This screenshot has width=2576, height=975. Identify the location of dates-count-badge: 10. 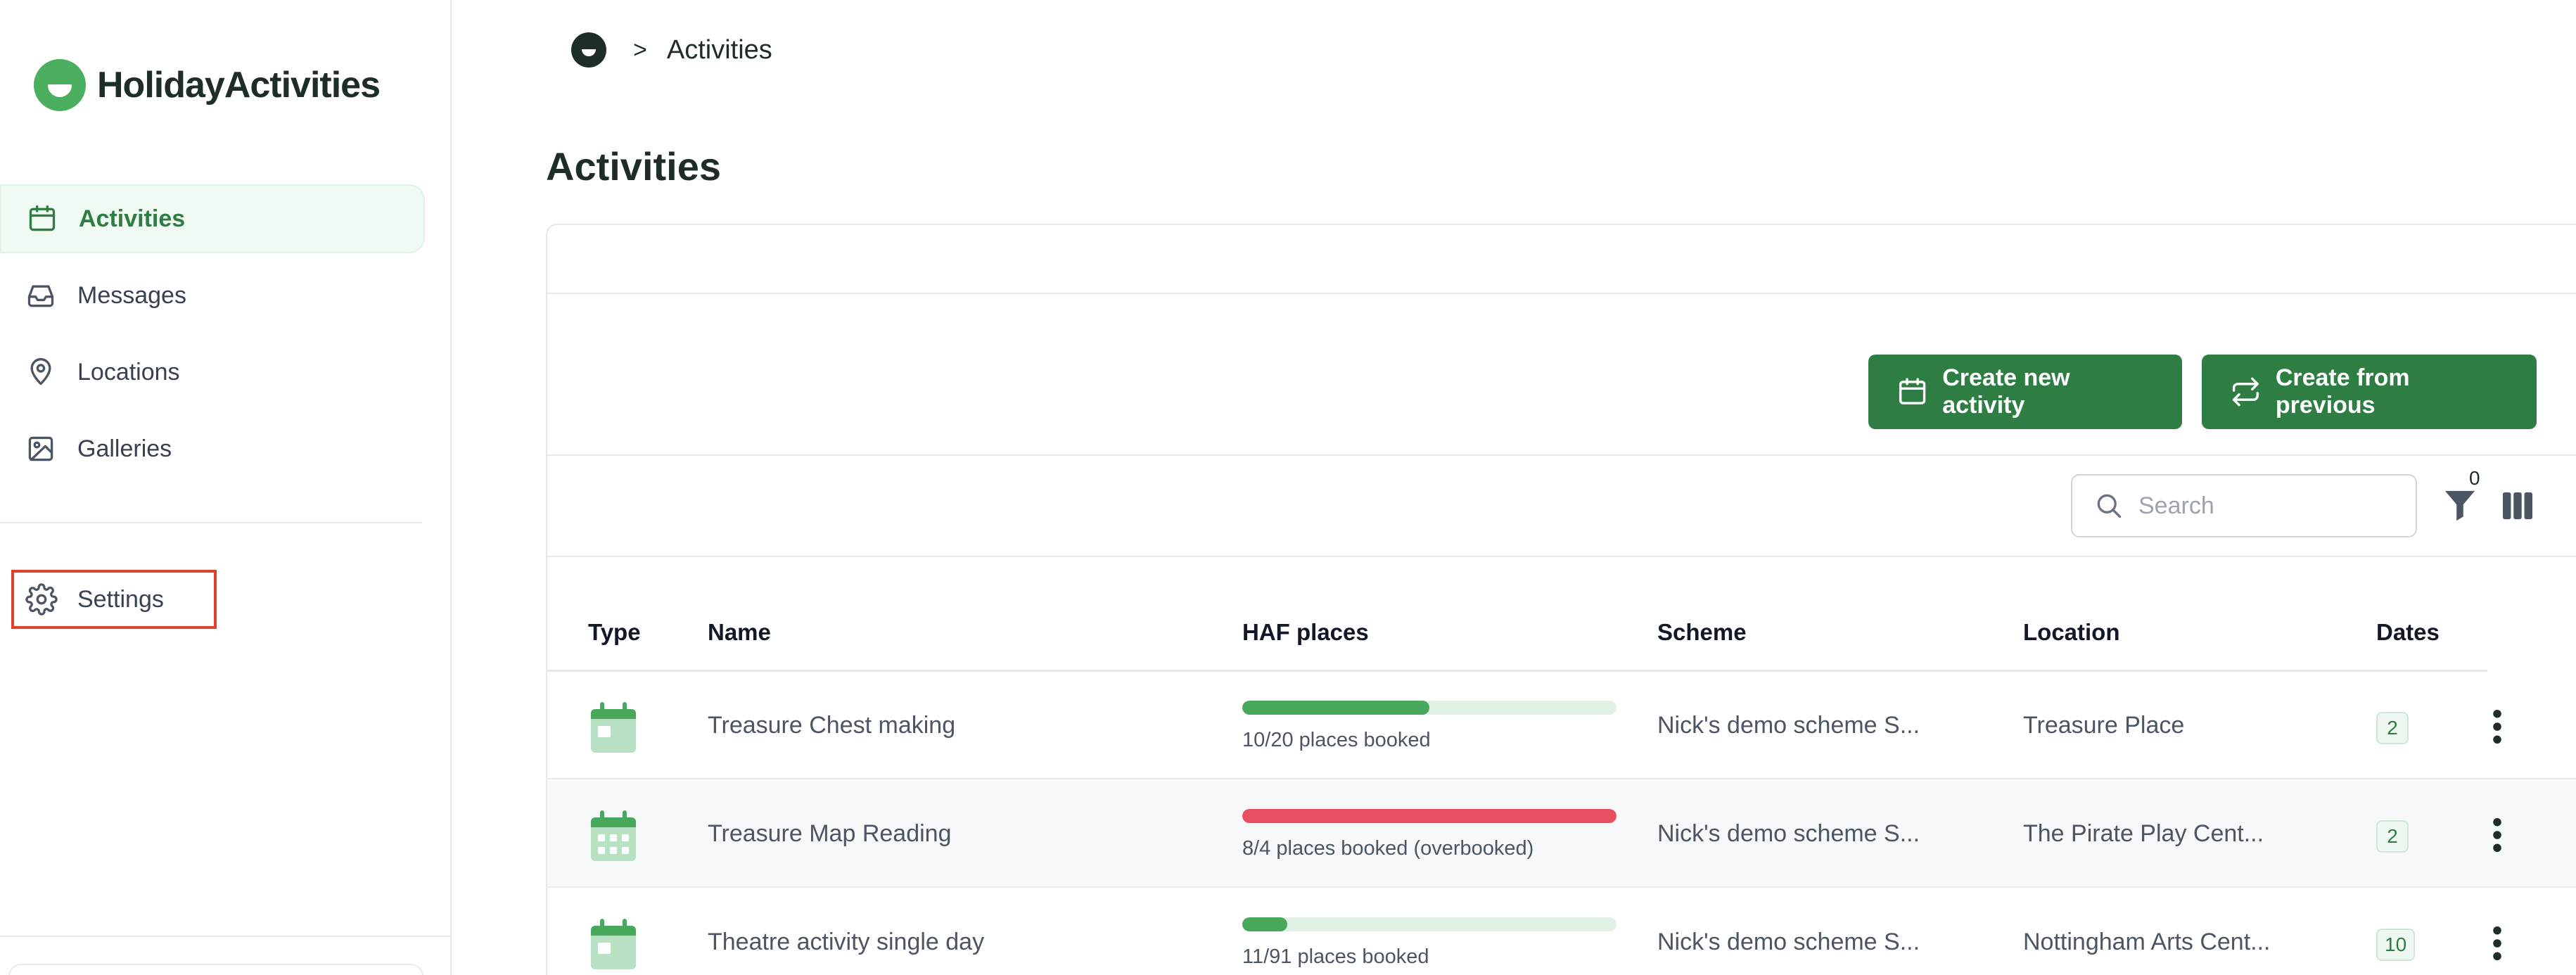
(2396, 945).